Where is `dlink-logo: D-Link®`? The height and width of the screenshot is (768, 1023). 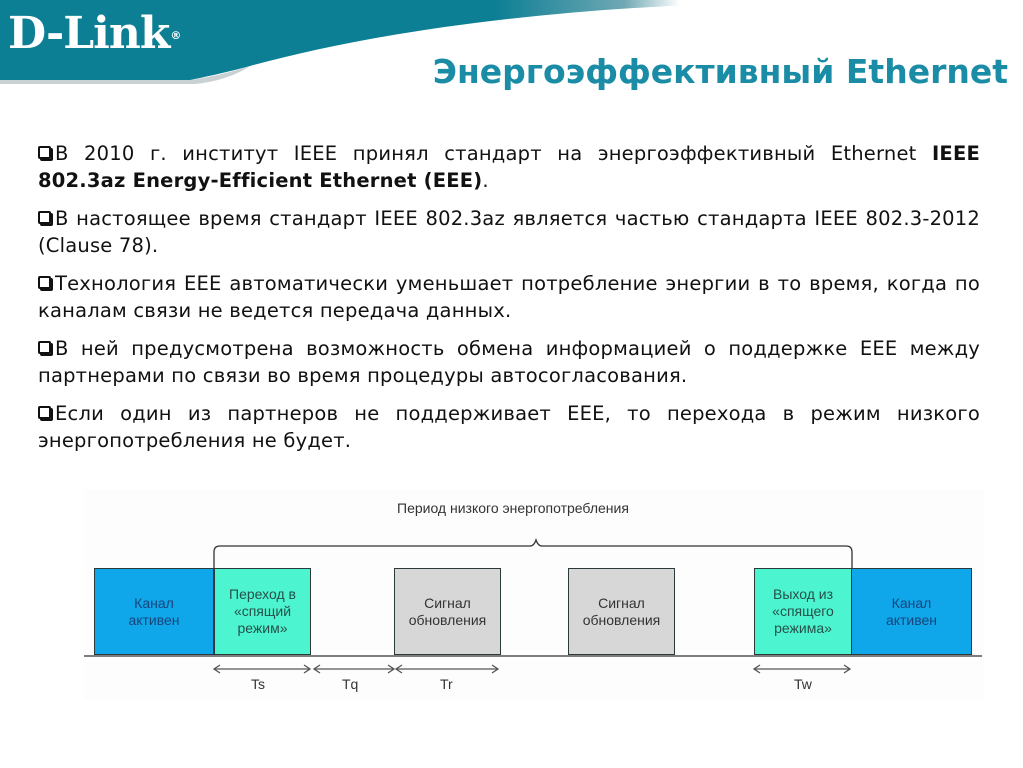
dlink-logo: D-Link® is located at coordinates (94, 33).